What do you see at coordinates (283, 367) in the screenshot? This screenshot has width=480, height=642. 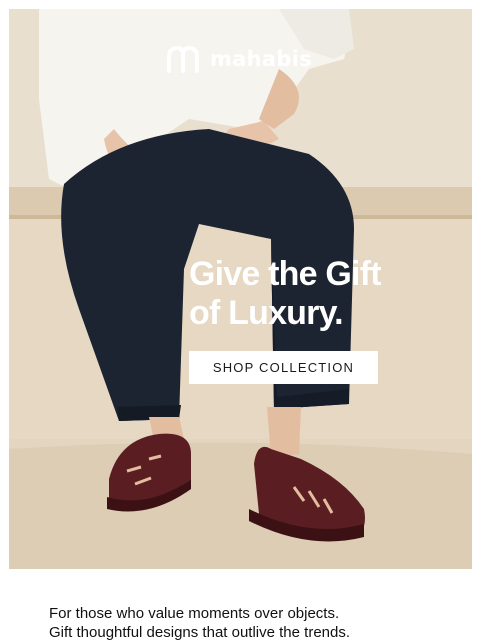 I see `shop-collection-button: SHOP COLLECTION` at bounding box center [283, 367].